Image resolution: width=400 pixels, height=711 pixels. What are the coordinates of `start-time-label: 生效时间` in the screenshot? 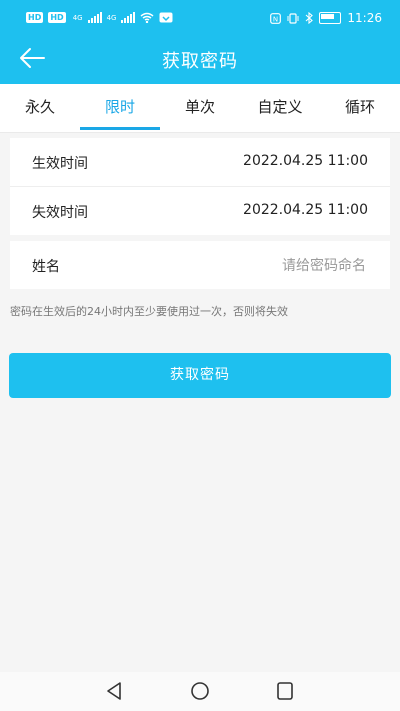 It's located at (60, 164).